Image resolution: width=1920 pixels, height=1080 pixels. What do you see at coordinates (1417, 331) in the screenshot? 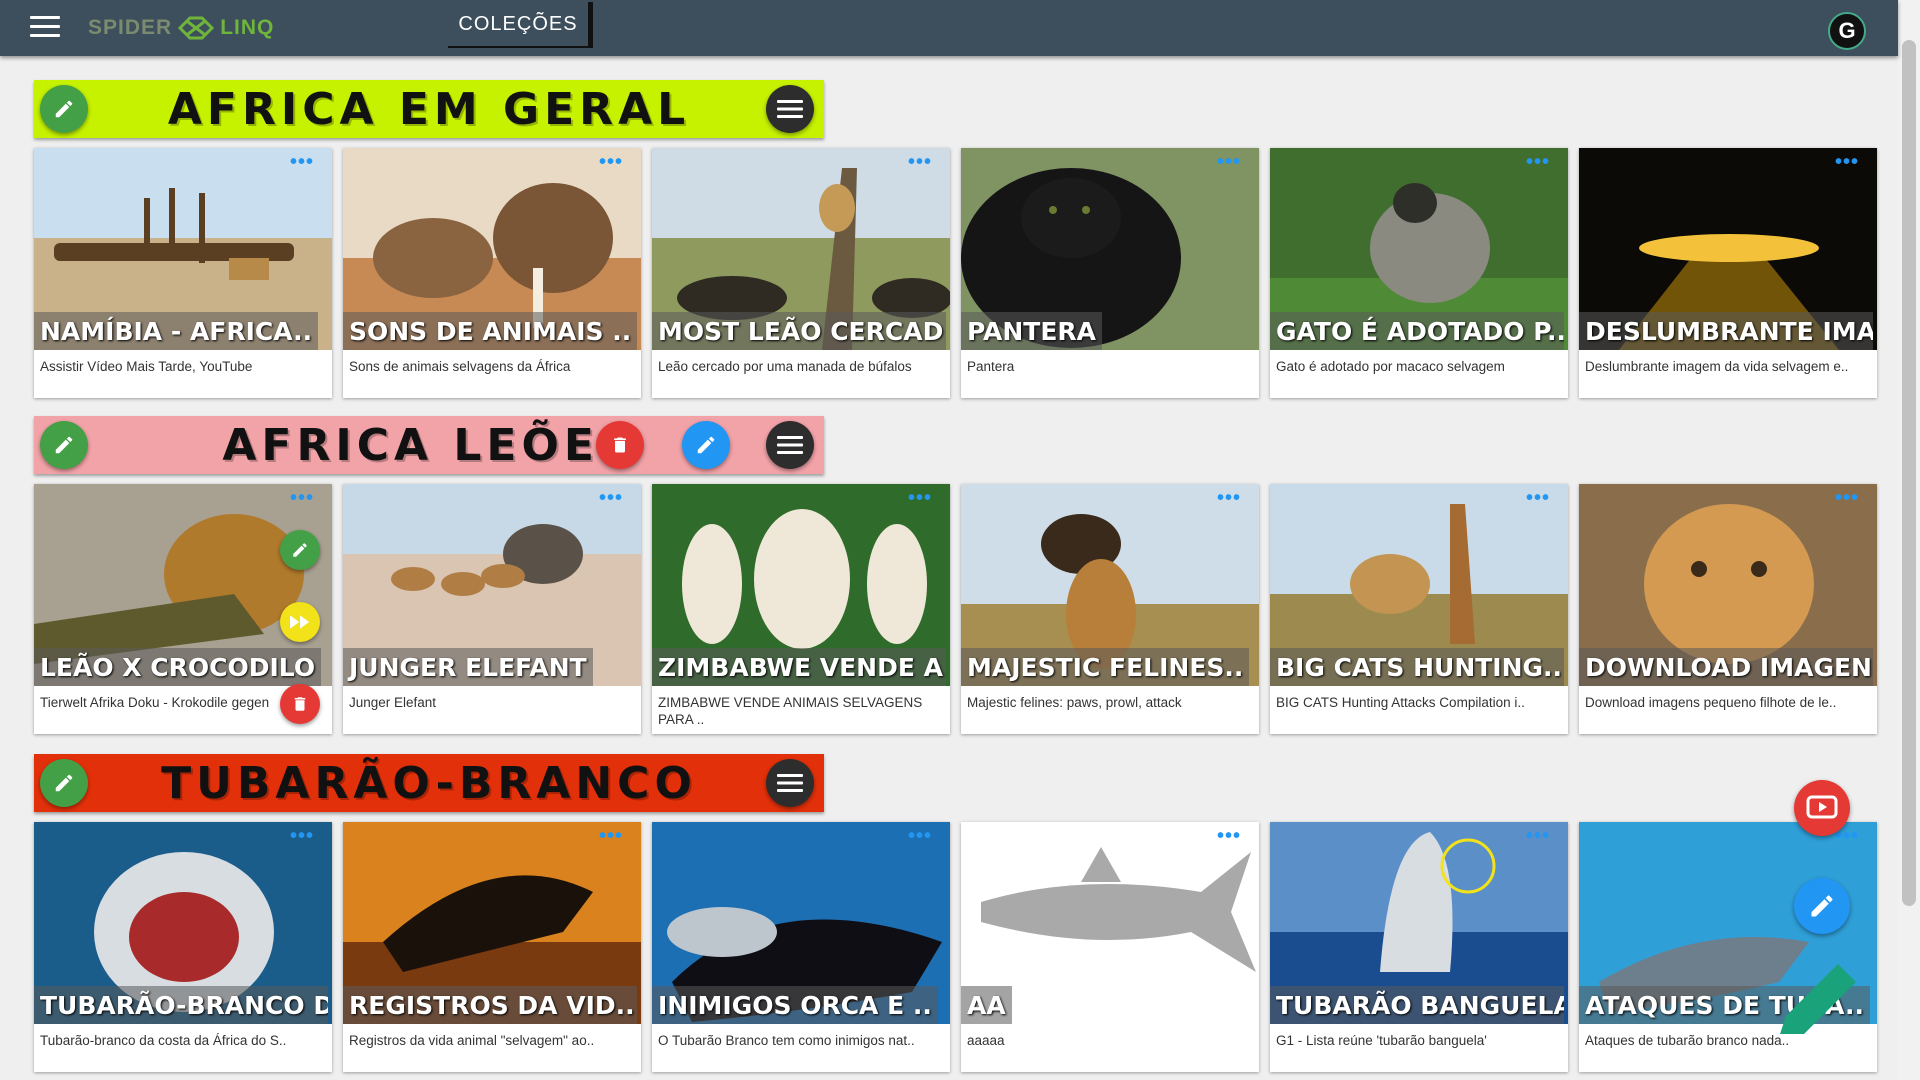
I see `card-title: GATO É ADOTADO P..` at bounding box center [1417, 331].